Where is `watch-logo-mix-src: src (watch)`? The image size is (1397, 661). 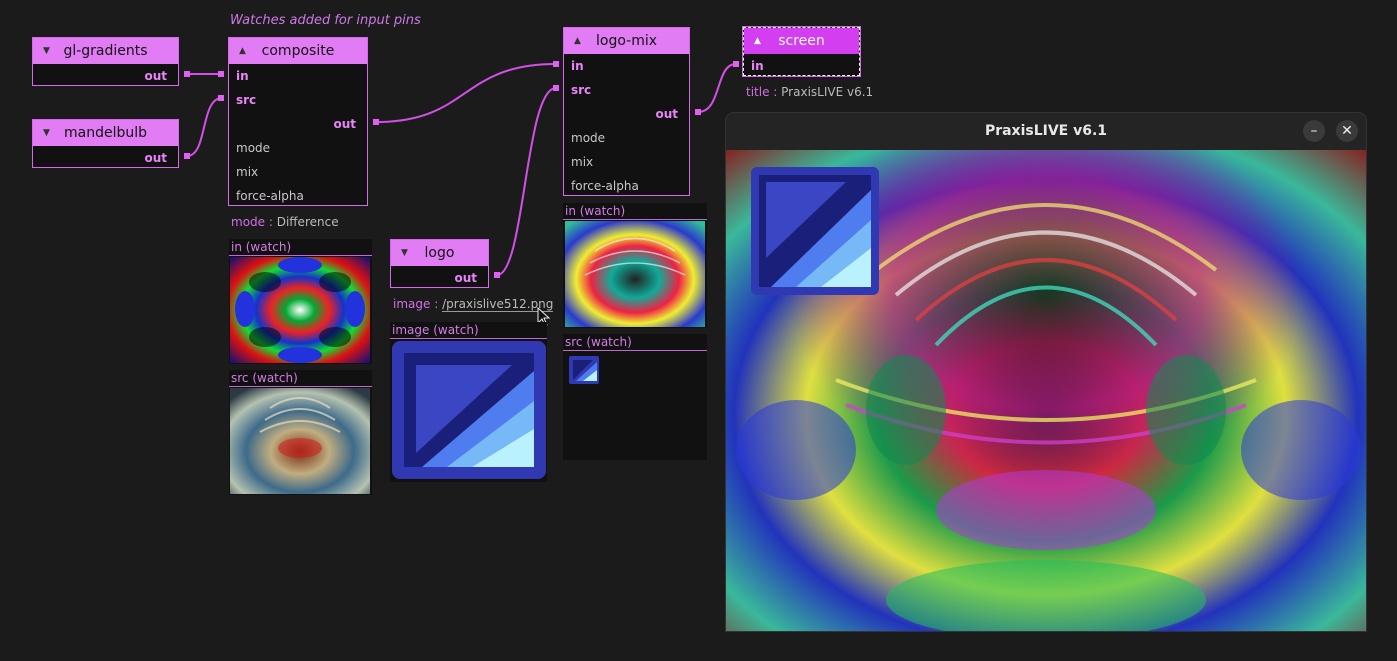
watch-logo-mix-src: src (watch) is located at coordinates (635, 397).